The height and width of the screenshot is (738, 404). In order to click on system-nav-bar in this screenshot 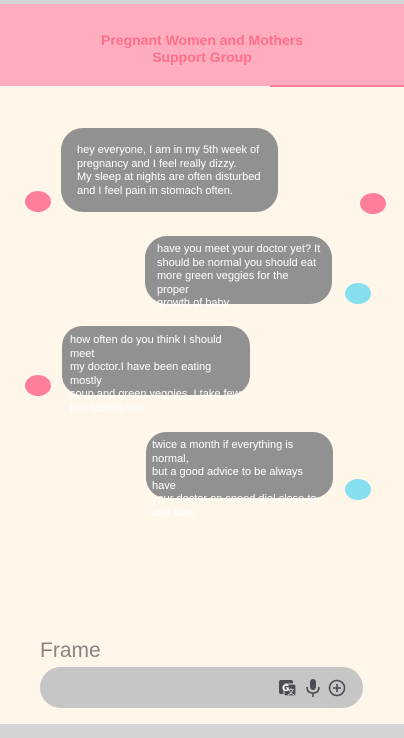, I will do `click(202, 731)`.